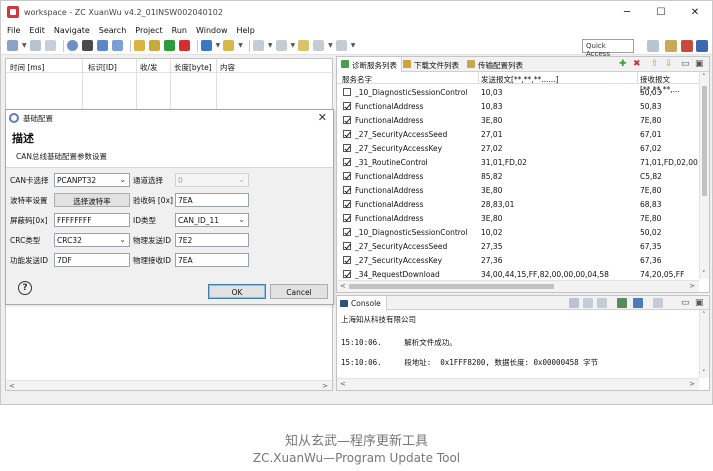  Describe the element at coordinates (357, 79) in the screenshot. I see `column-header-service-name: 服务名字` at that location.